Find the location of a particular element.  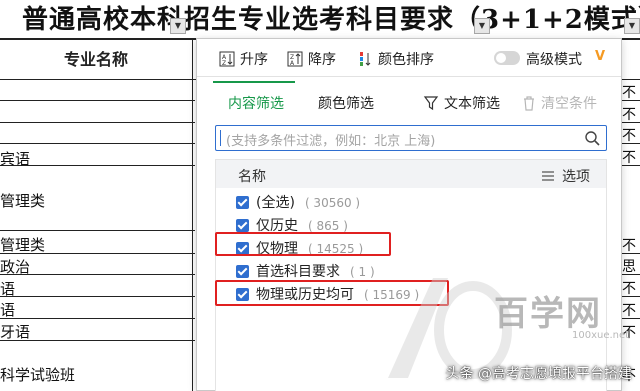

options-button: 选项 is located at coordinates (566, 176).